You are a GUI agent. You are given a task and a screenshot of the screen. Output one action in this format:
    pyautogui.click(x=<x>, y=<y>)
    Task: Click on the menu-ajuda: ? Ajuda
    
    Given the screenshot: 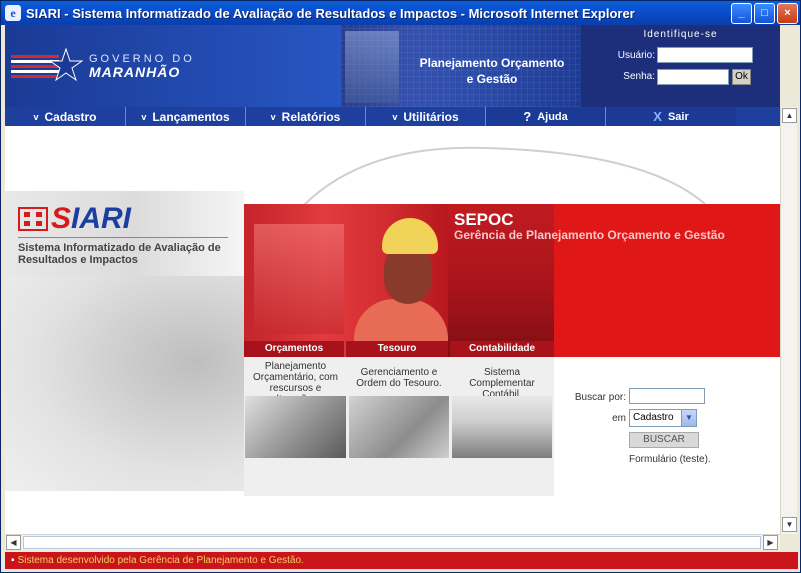 What is the action you would take?
    pyautogui.click(x=546, y=116)
    